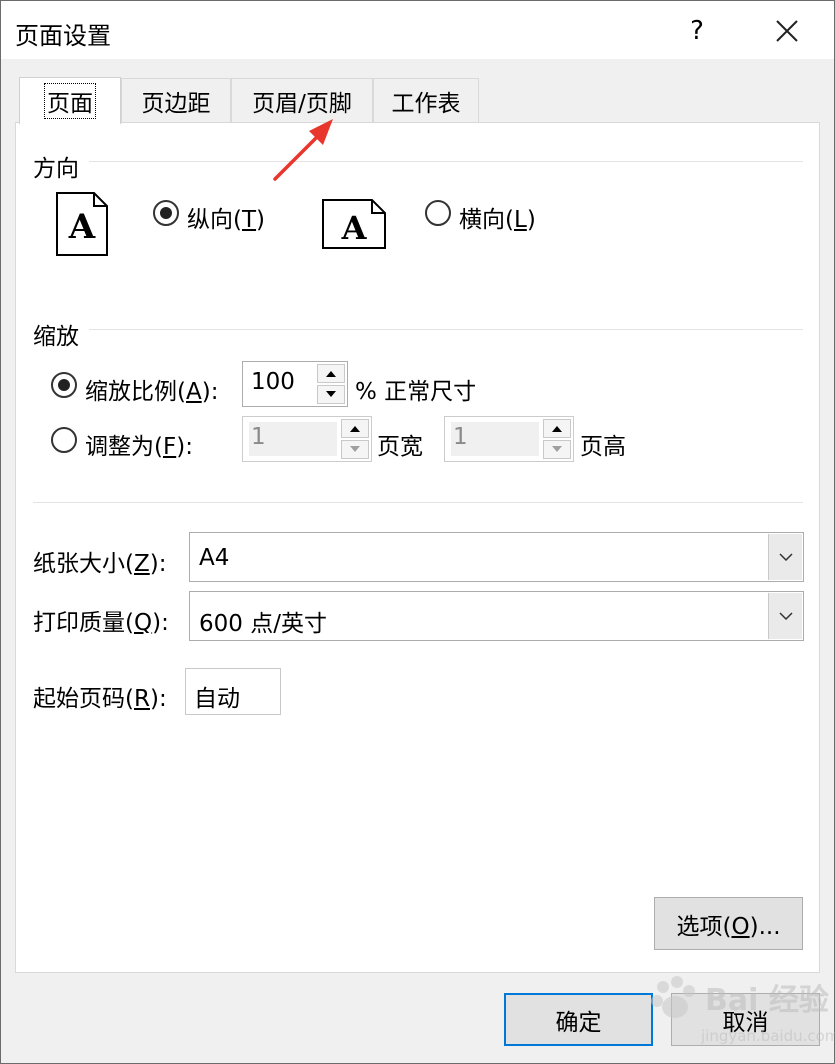 The width and height of the screenshot is (835, 1064). I want to click on tab-margins: 页边距, so click(176, 100).